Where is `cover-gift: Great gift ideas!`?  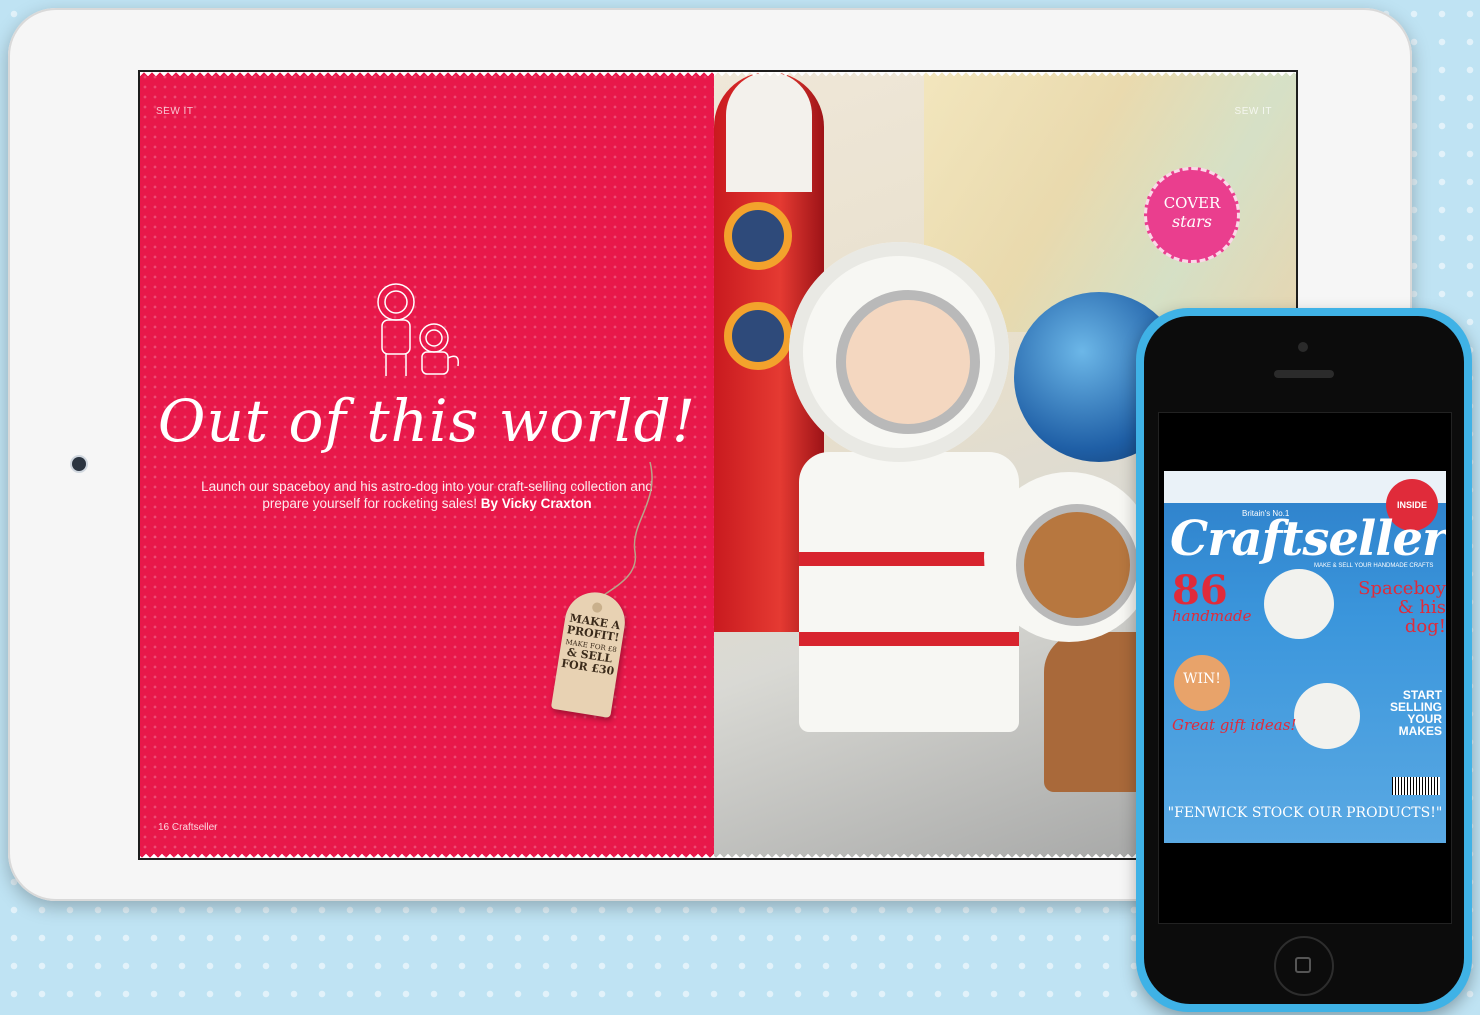
cover-gift: Great gift ideas! is located at coordinates (1234, 725).